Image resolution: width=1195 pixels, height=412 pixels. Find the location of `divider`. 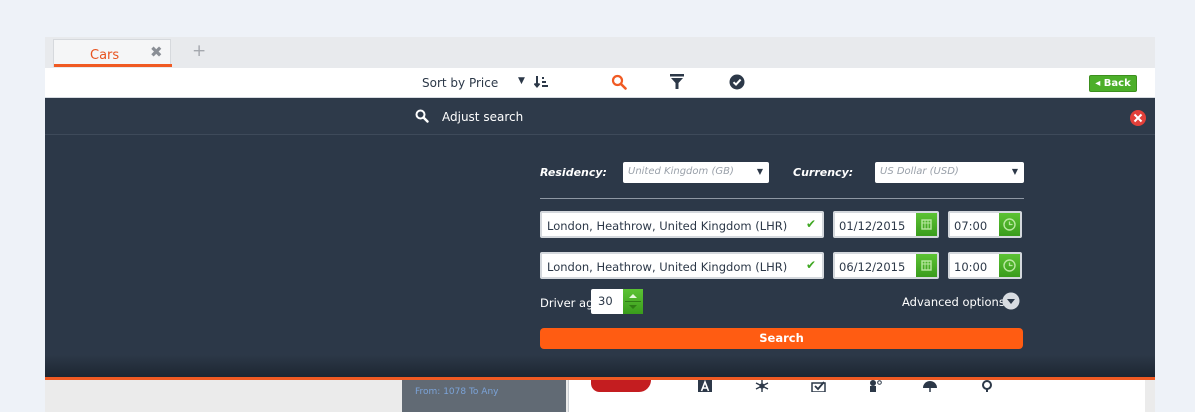

divider is located at coordinates (782, 198).